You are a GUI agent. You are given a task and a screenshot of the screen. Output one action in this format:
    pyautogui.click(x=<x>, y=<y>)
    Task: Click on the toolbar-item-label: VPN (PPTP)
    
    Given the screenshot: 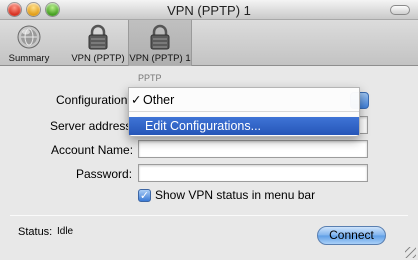 What is the action you would take?
    pyautogui.click(x=98, y=58)
    